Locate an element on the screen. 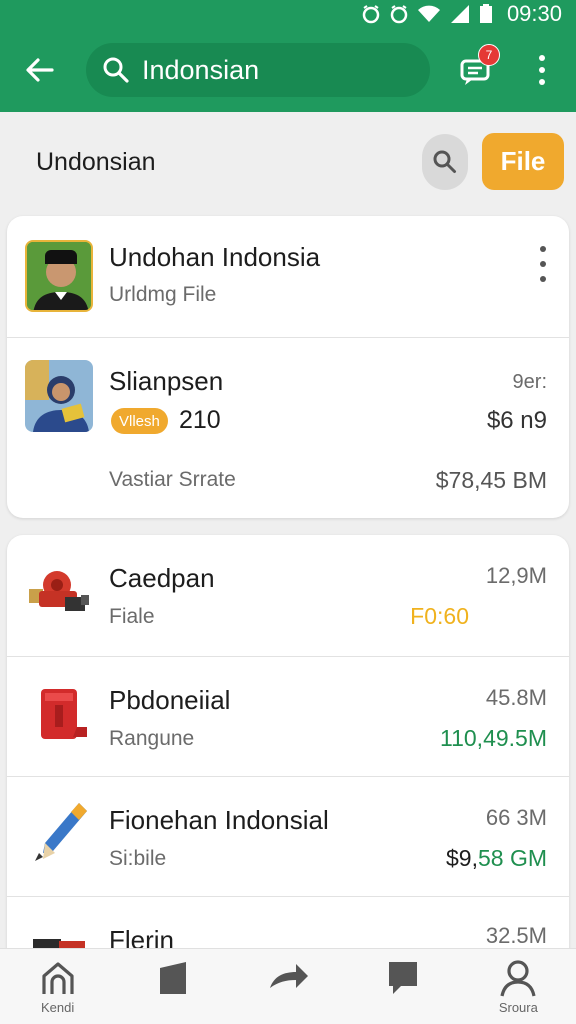 The image size is (576, 1024). item-more-button is located at coordinates (543, 264).